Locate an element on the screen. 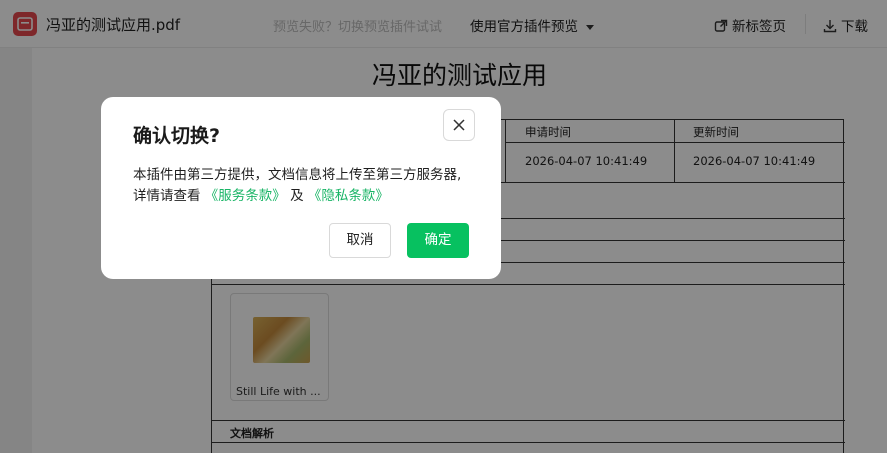 The height and width of the screenshot is (453, 887). dialog-conjunction: 及 is located at coordinates (297, 196).